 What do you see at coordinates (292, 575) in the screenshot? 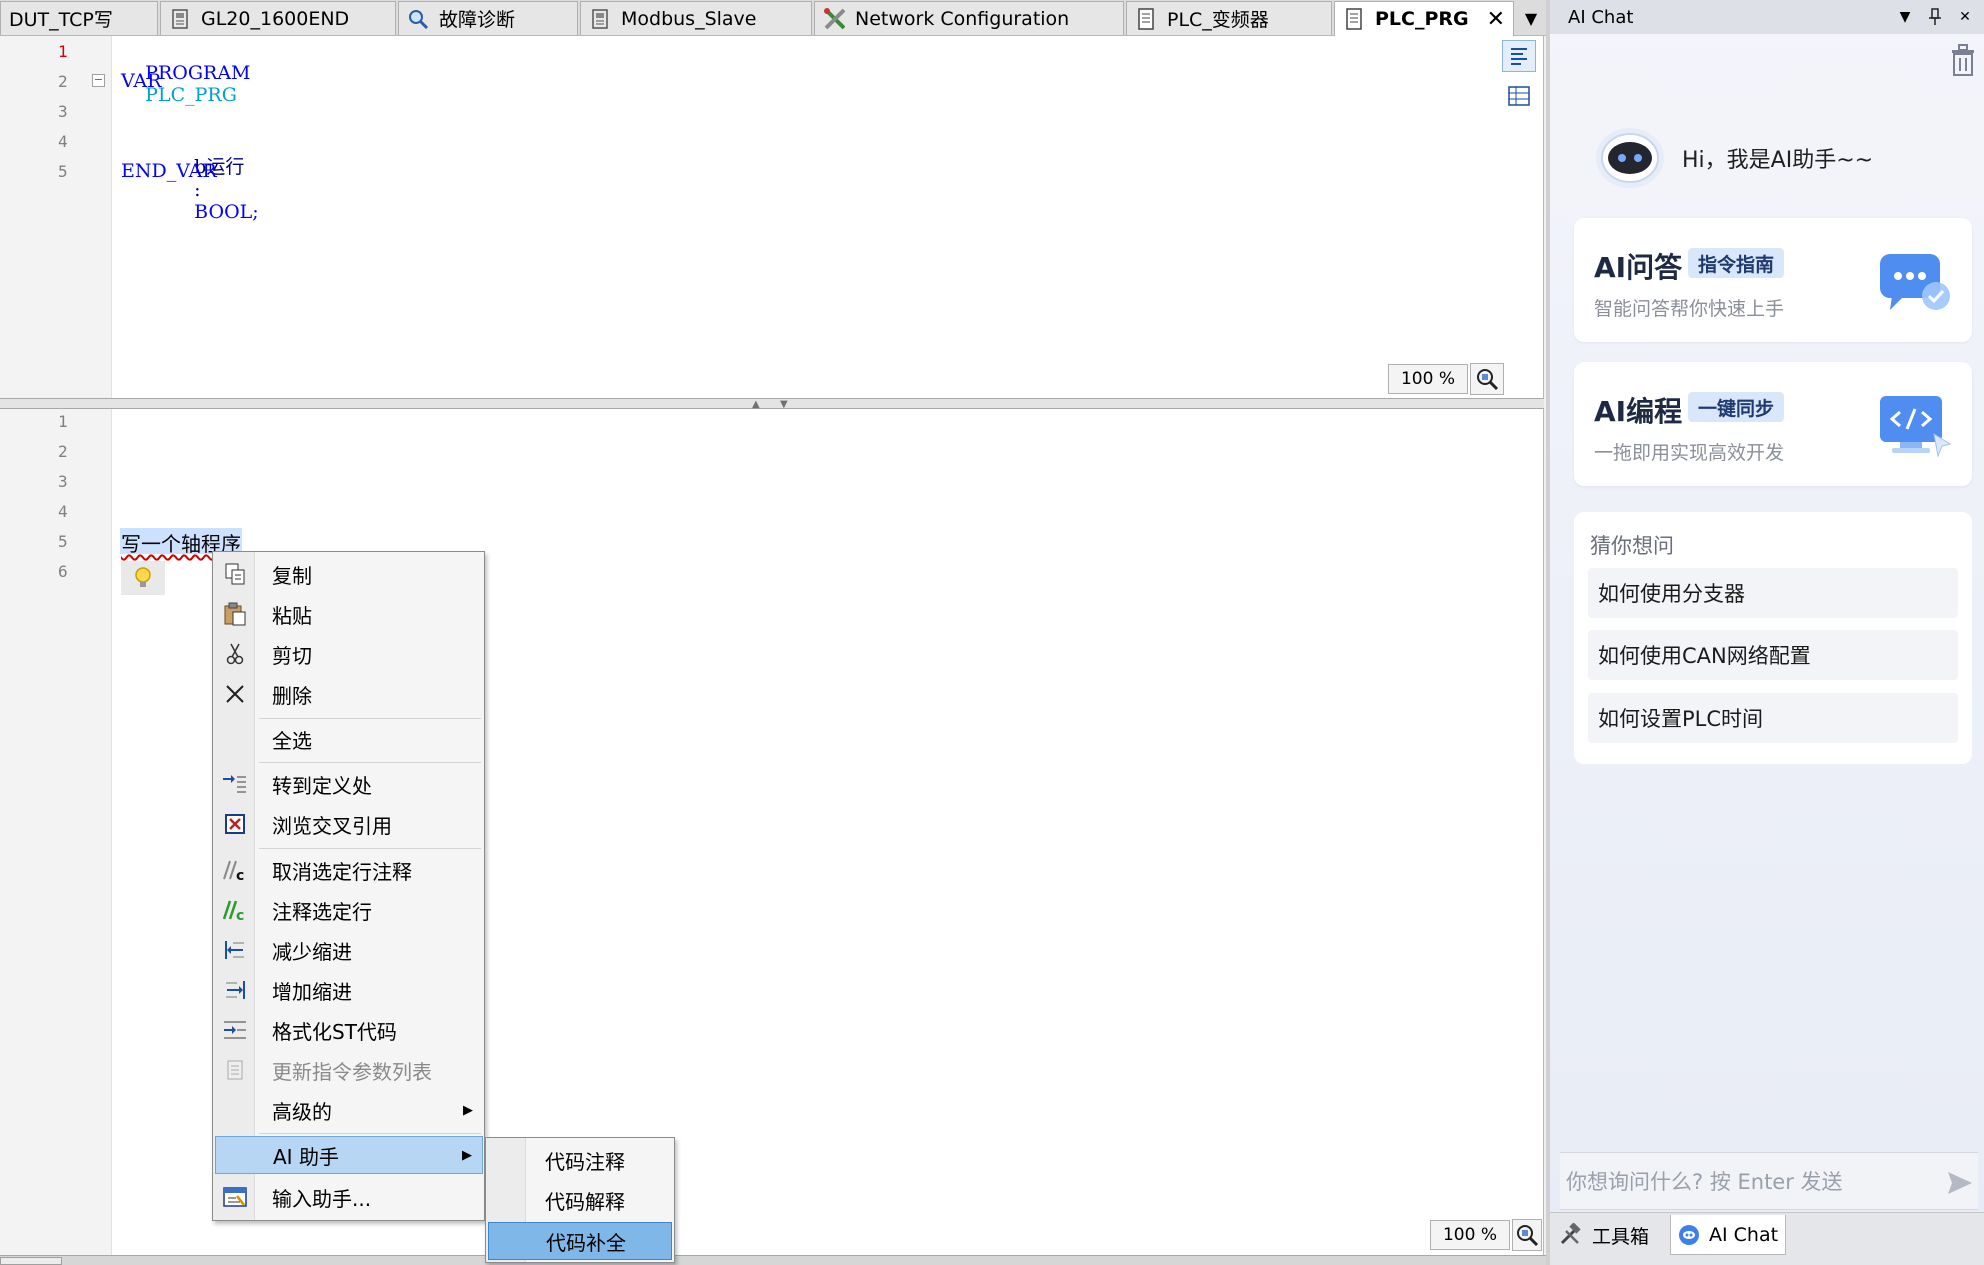
I see `menu-item-label: 复制` at bounding box center [292, 575].